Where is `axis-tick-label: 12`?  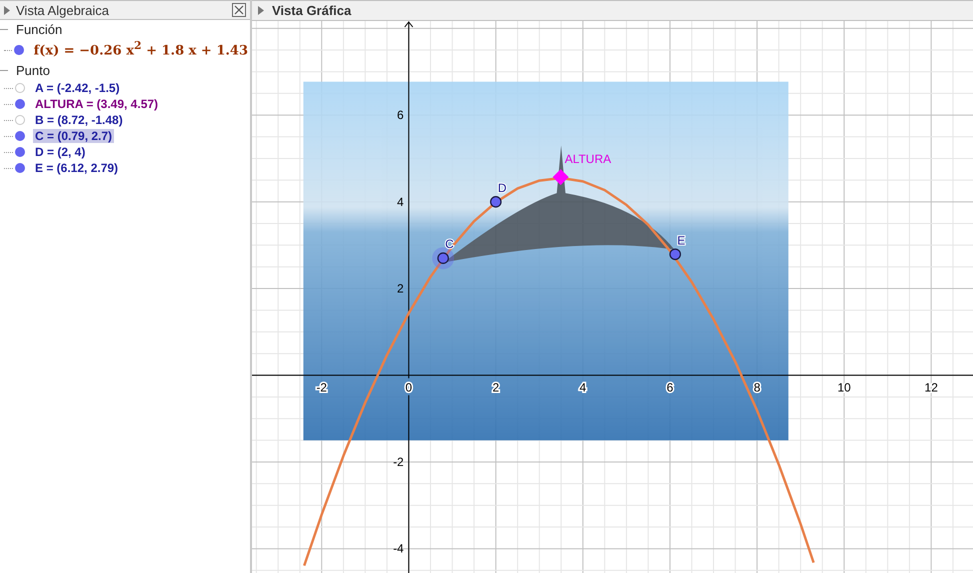
axis-tick-label: 12 is located at coordinates (931, 387).